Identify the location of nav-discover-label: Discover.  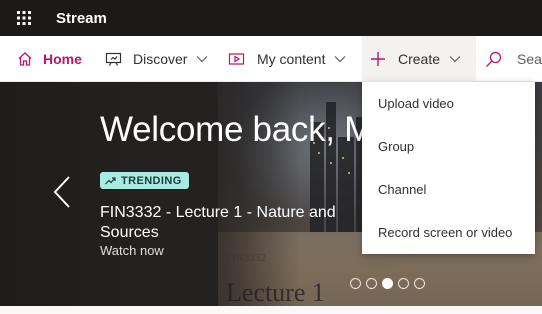
(160, 59).